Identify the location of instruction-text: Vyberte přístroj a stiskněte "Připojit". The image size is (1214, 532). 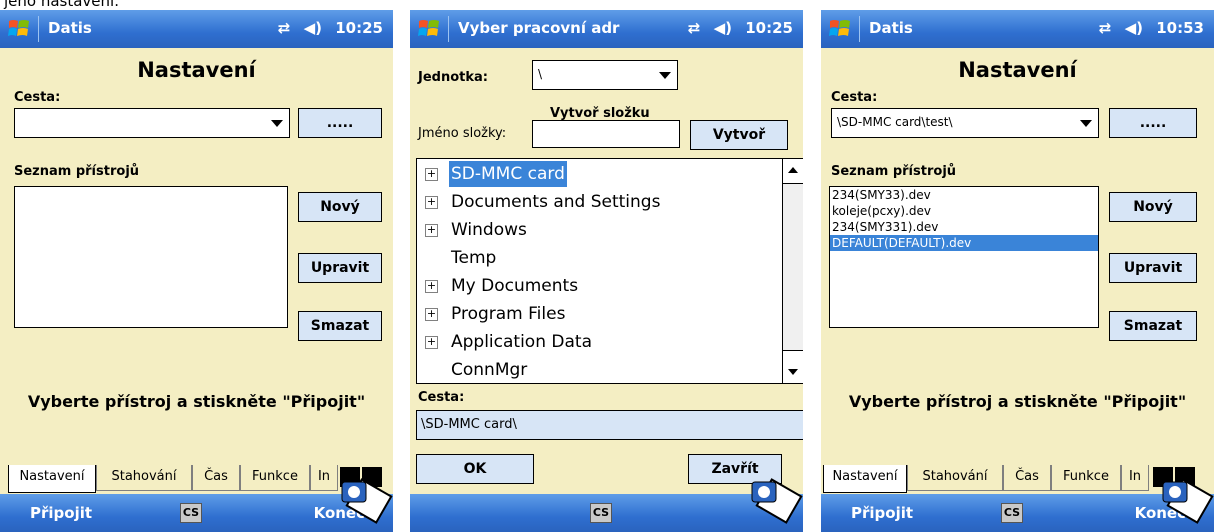
(196, 401).